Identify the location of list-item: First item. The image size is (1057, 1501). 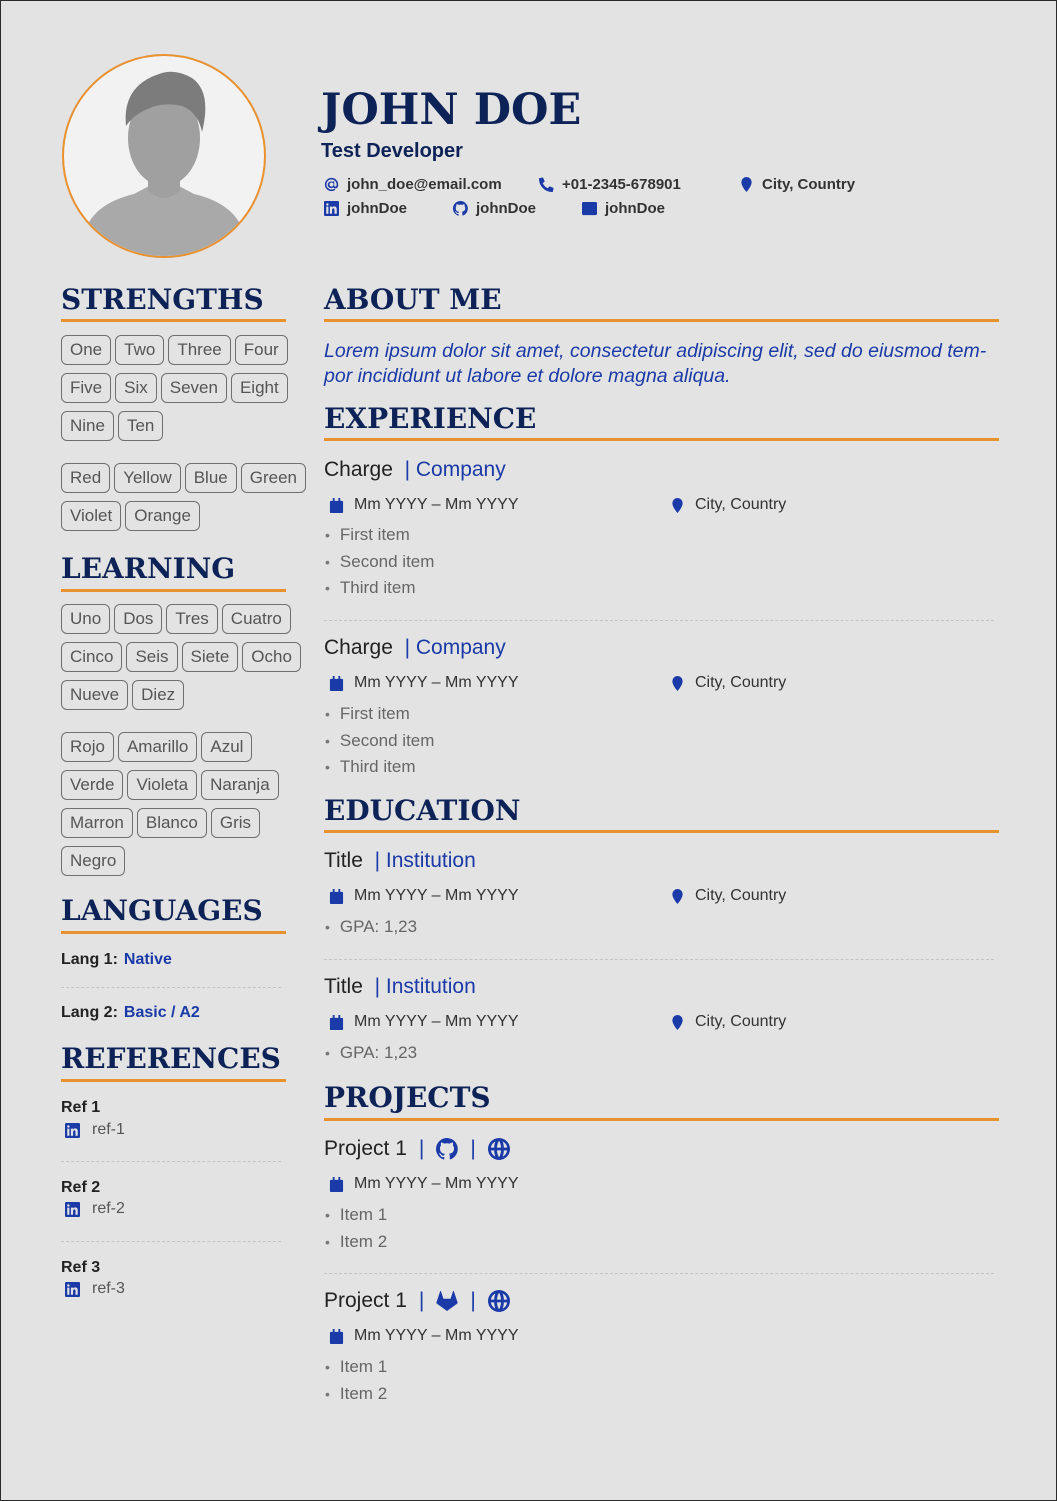
(379, 535).